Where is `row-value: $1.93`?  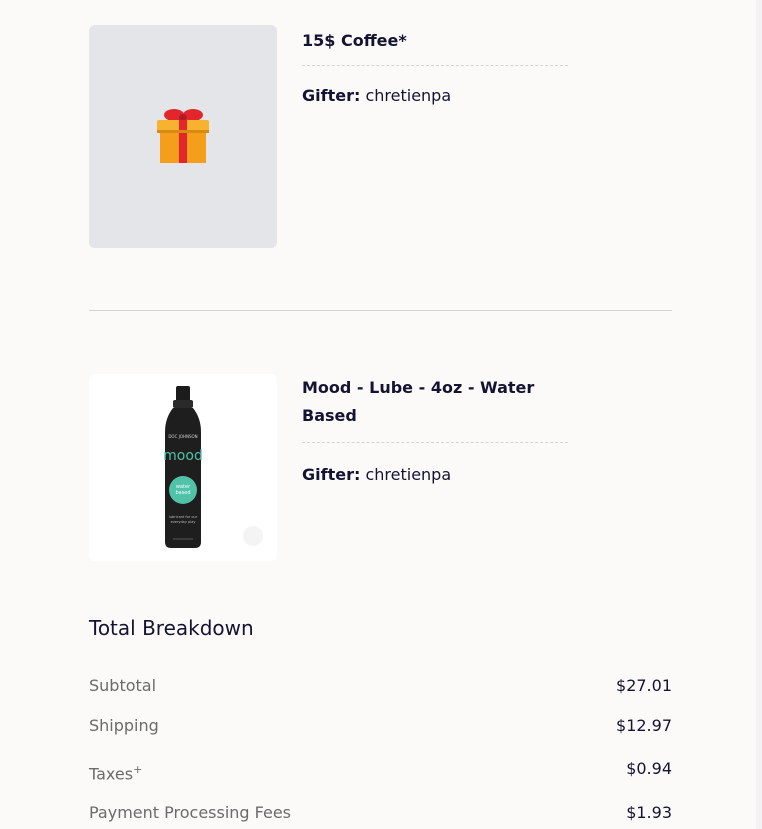
row-value: $1.93 is located at coordinates (649, 812).